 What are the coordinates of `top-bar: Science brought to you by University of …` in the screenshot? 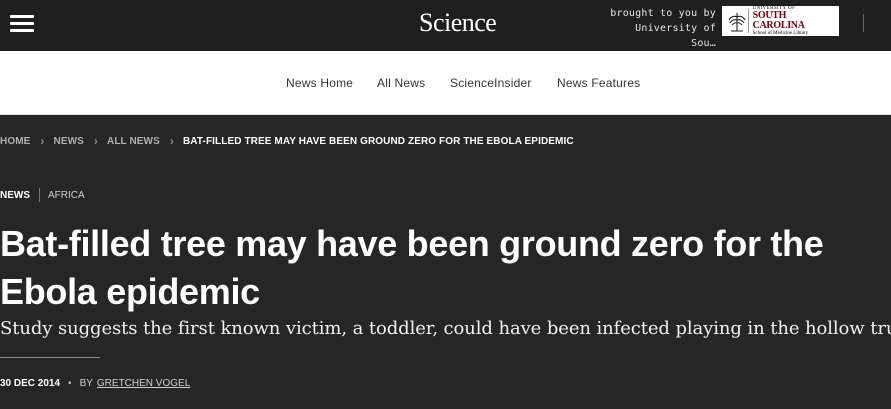 It's located at (445, 25).